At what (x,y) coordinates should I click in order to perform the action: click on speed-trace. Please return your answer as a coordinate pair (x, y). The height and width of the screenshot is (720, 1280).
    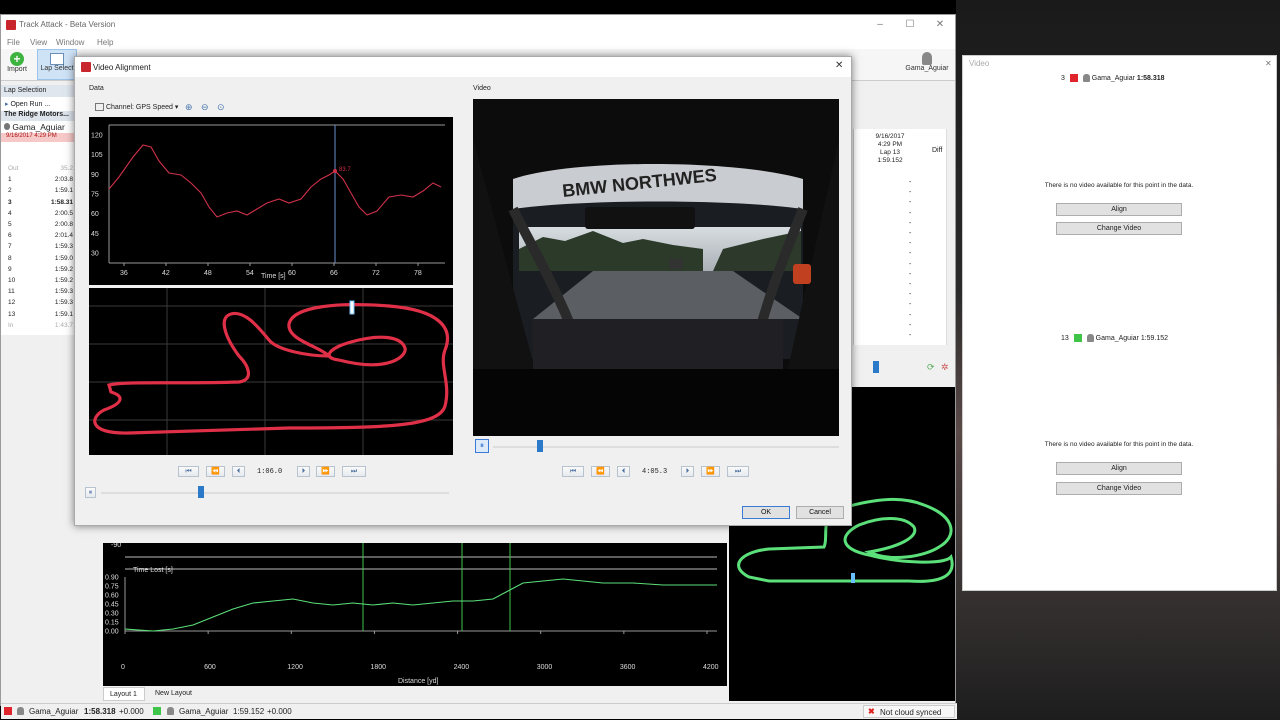
    Looking at the image, I should click on (275, 181).